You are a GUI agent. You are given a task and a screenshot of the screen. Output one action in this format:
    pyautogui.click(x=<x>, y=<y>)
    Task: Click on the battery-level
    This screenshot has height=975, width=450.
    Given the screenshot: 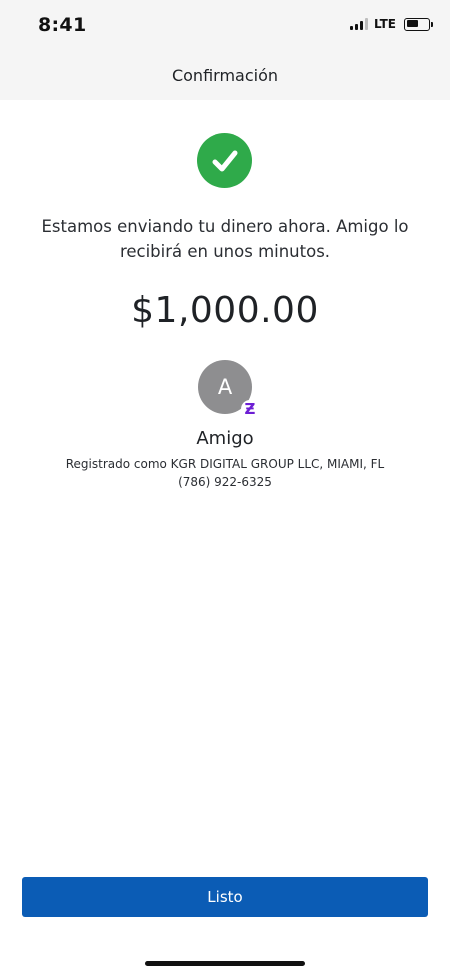 What is the action you would take?
    pyautogui.click(x=412, y=23)
    